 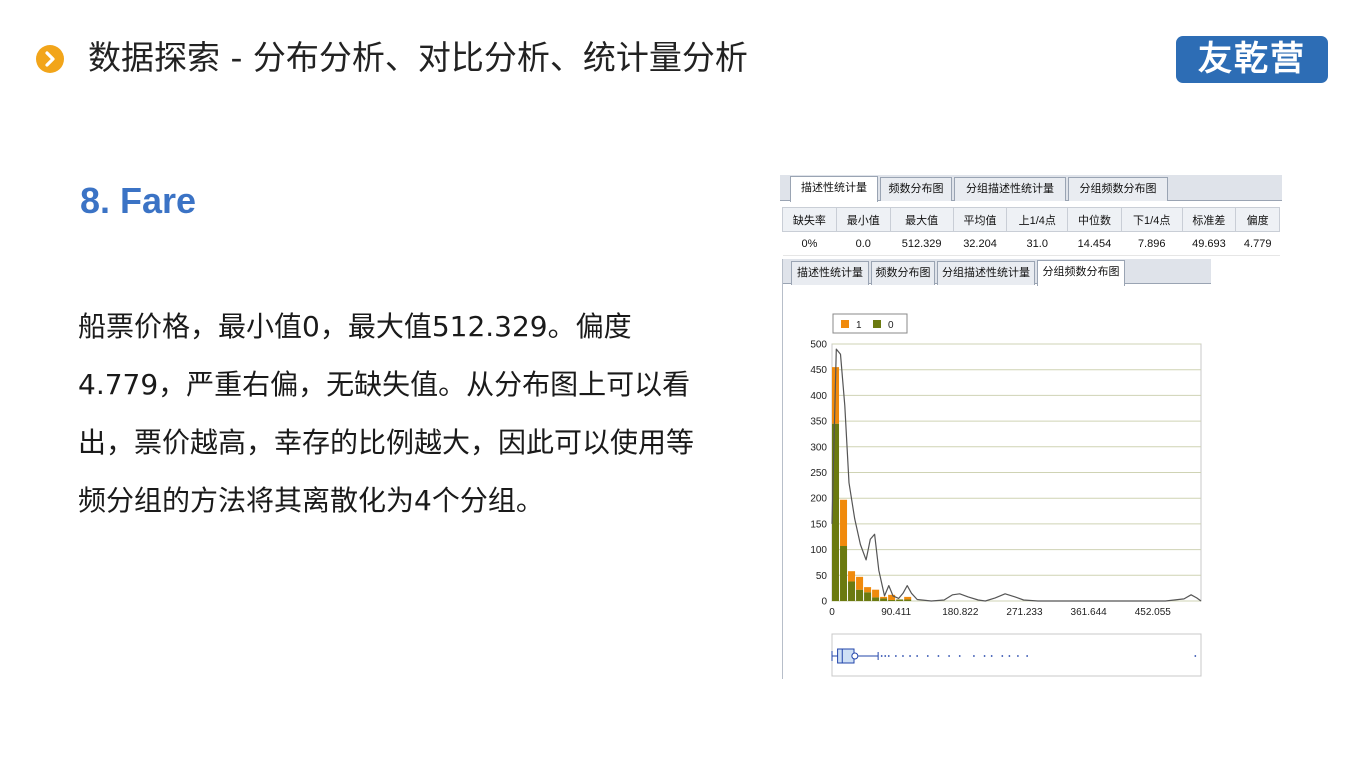 What do you see at coordinates (818, 473) in the screenshot?
I see `y-tick-label: 250` at bounding box center [818, 473].